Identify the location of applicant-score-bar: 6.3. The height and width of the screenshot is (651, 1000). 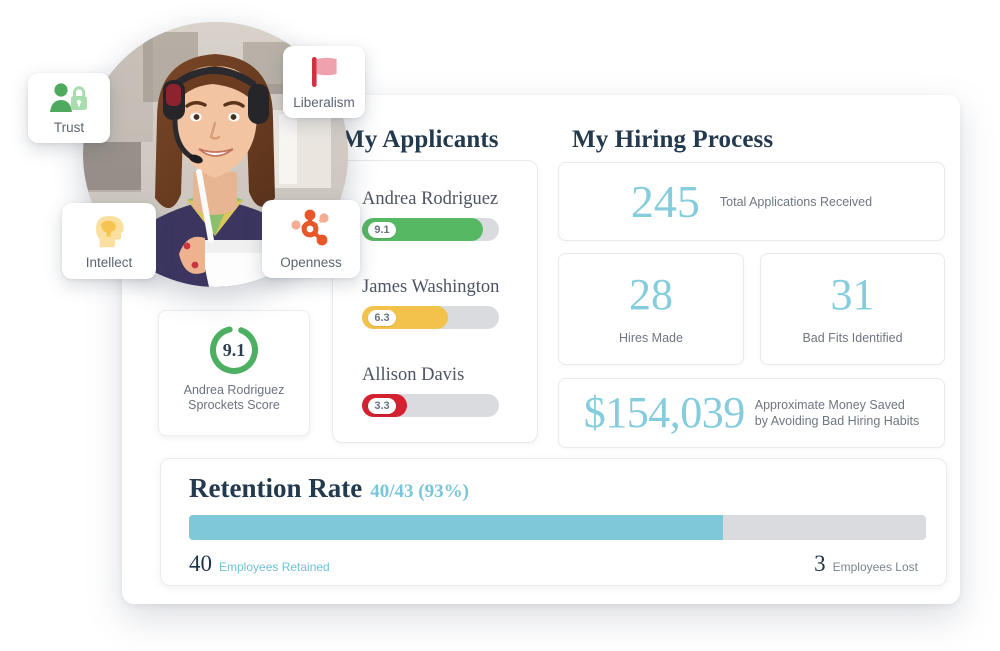
(430, 317).